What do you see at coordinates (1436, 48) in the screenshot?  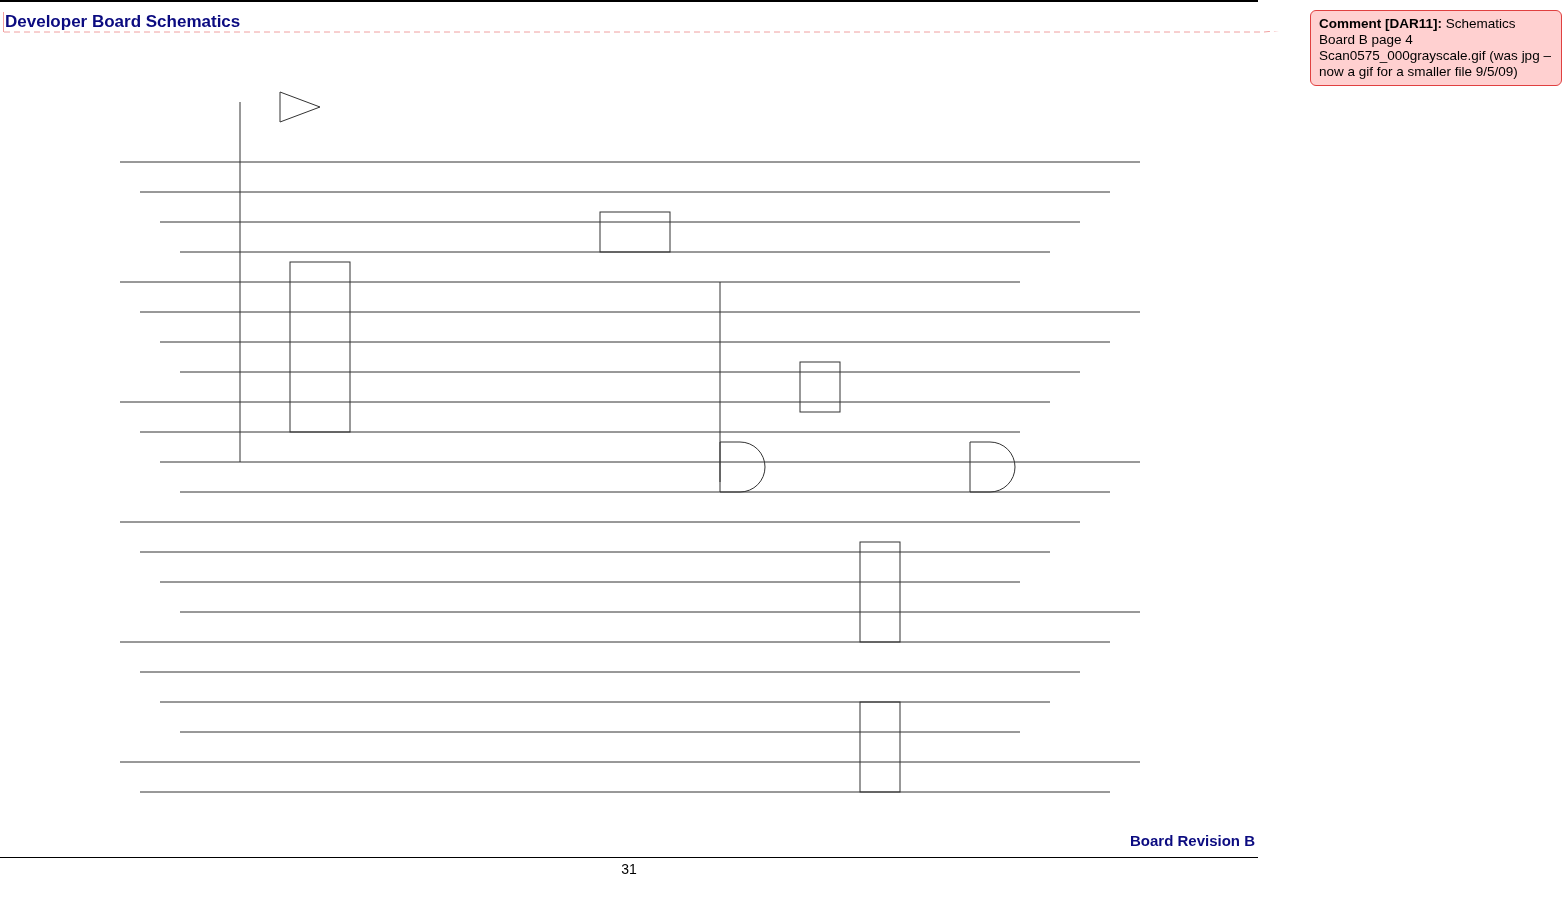 I see `comment-balloon: Comment [DAR11]: Schematics Board B page 4 Scan0575_000grayscale.gif (was jpg – now a gif for a smaller file 9/5/09)` at bounding box center [1436, 48].